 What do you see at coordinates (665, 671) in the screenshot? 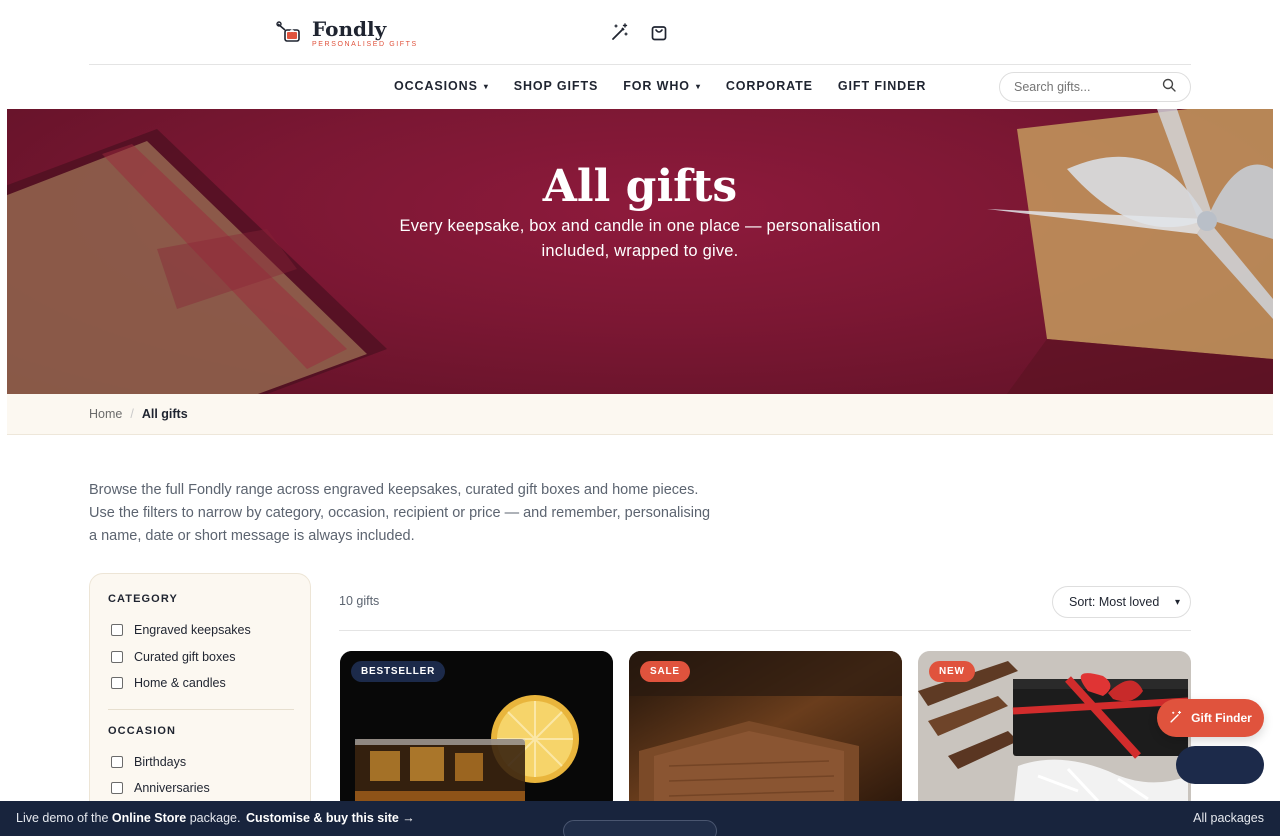
I see `product-badge: SALE` at bounding box center [665, 671].